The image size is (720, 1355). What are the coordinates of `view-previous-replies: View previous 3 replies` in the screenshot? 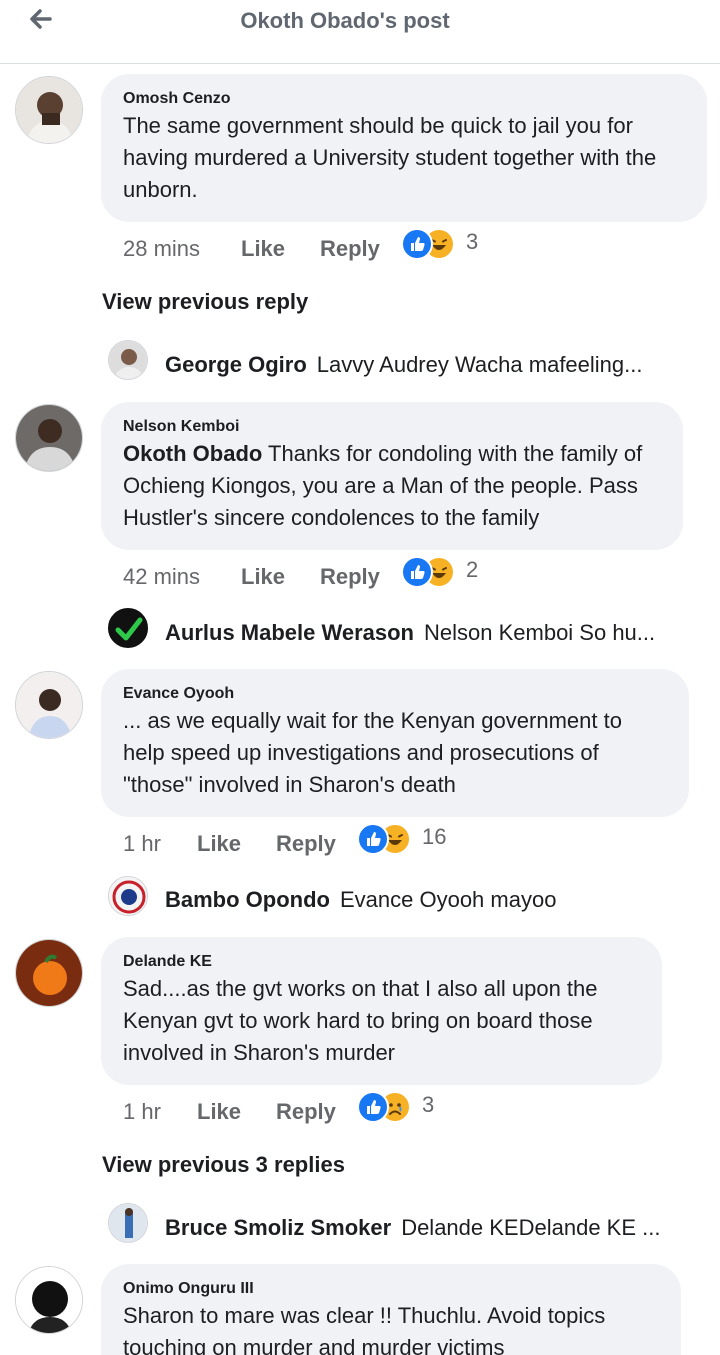 It's located at (223, 1165).